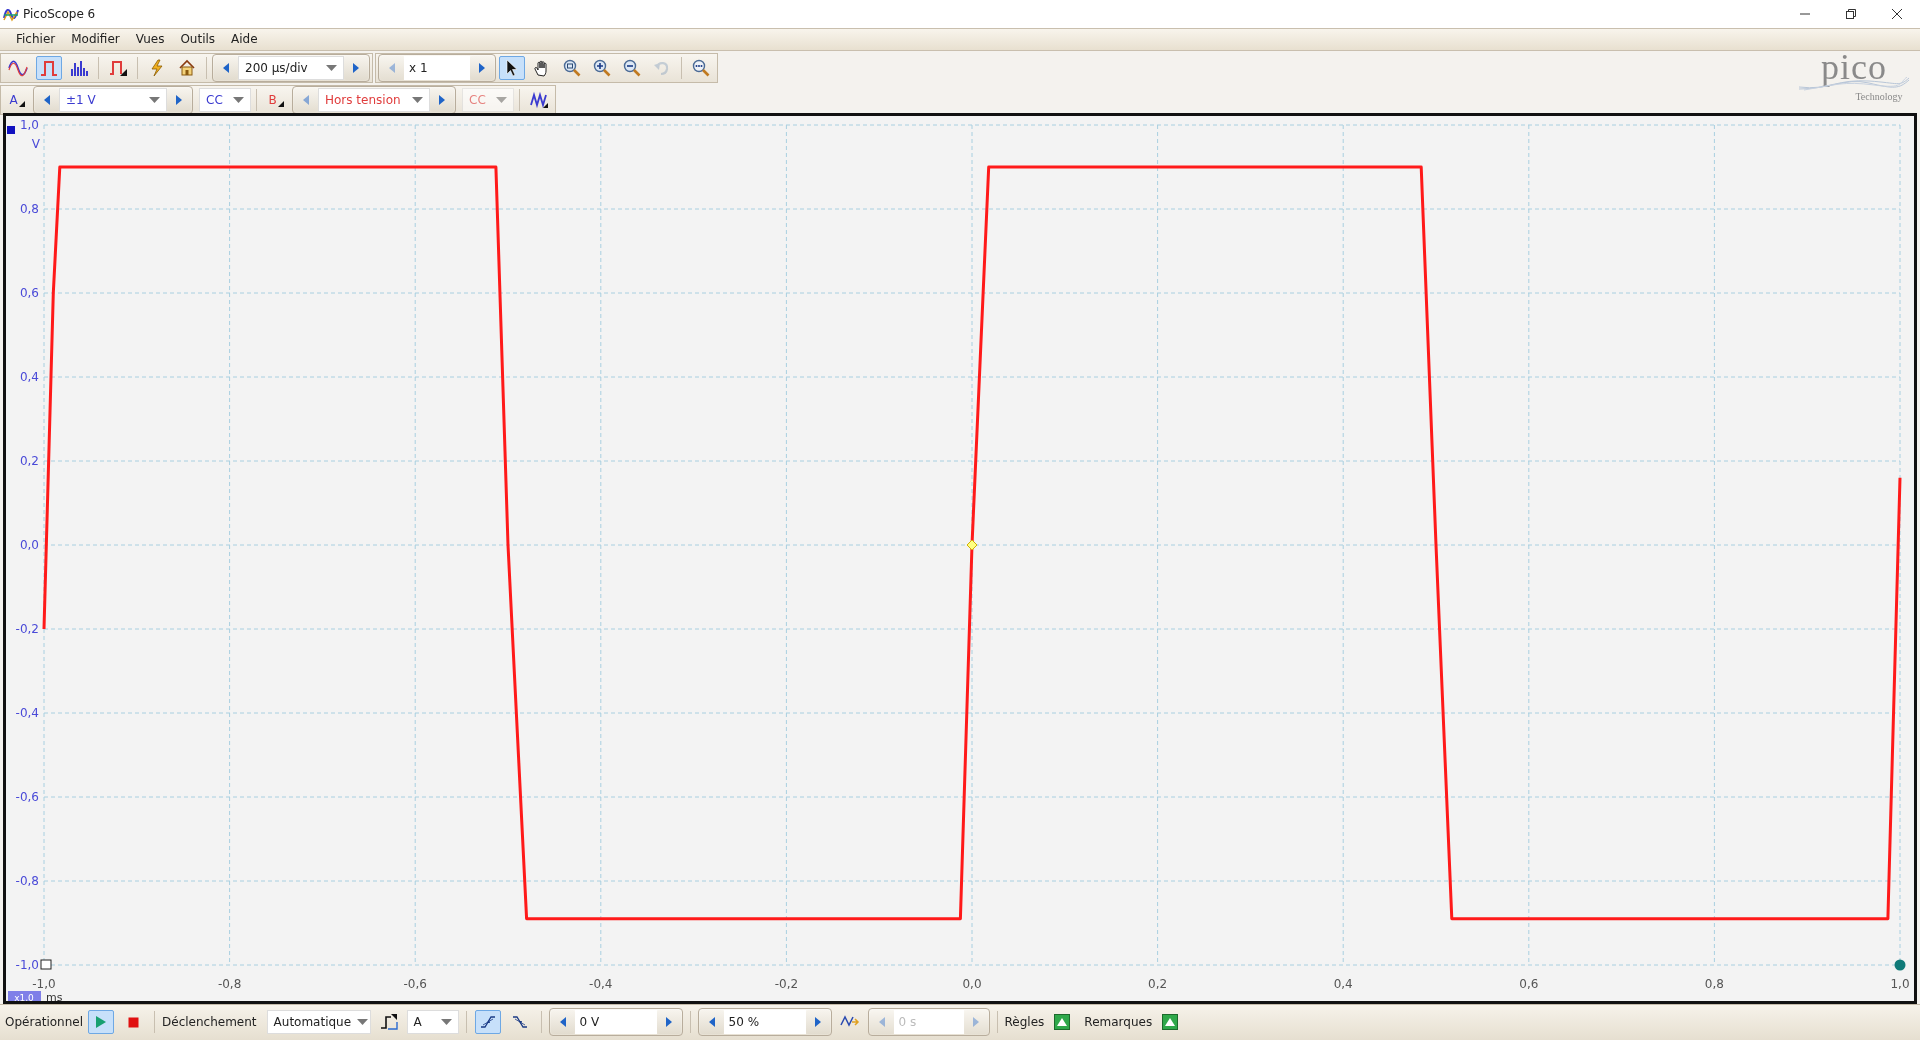  What do you see at coordinates (244, 38) in the screenshot?
I see `menu-item: Aide` at bounding box center [244, 38].